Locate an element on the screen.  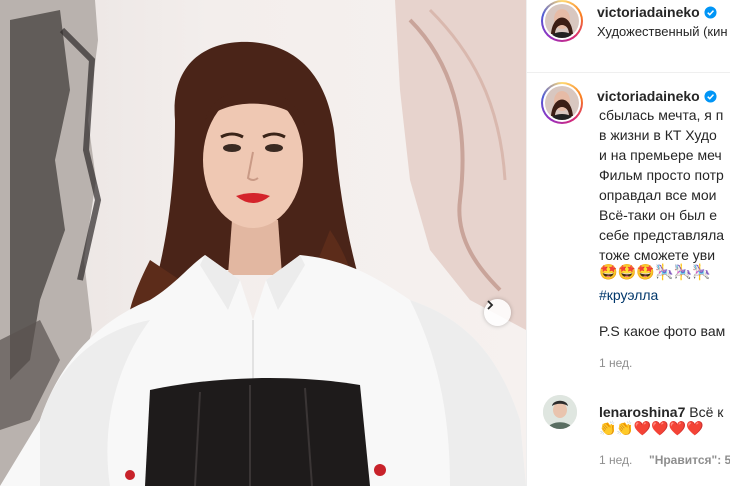
caption-author-username-text: victoriadaineko is located at coordinates (648, 96).